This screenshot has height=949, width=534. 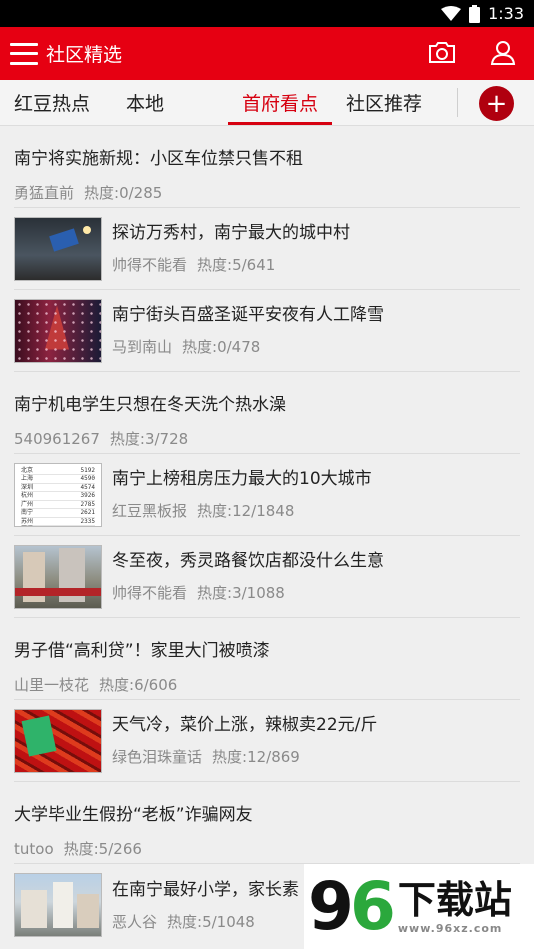 I want to click on tab-community-recommend: 社区推荐, so click(x=384, y=102).